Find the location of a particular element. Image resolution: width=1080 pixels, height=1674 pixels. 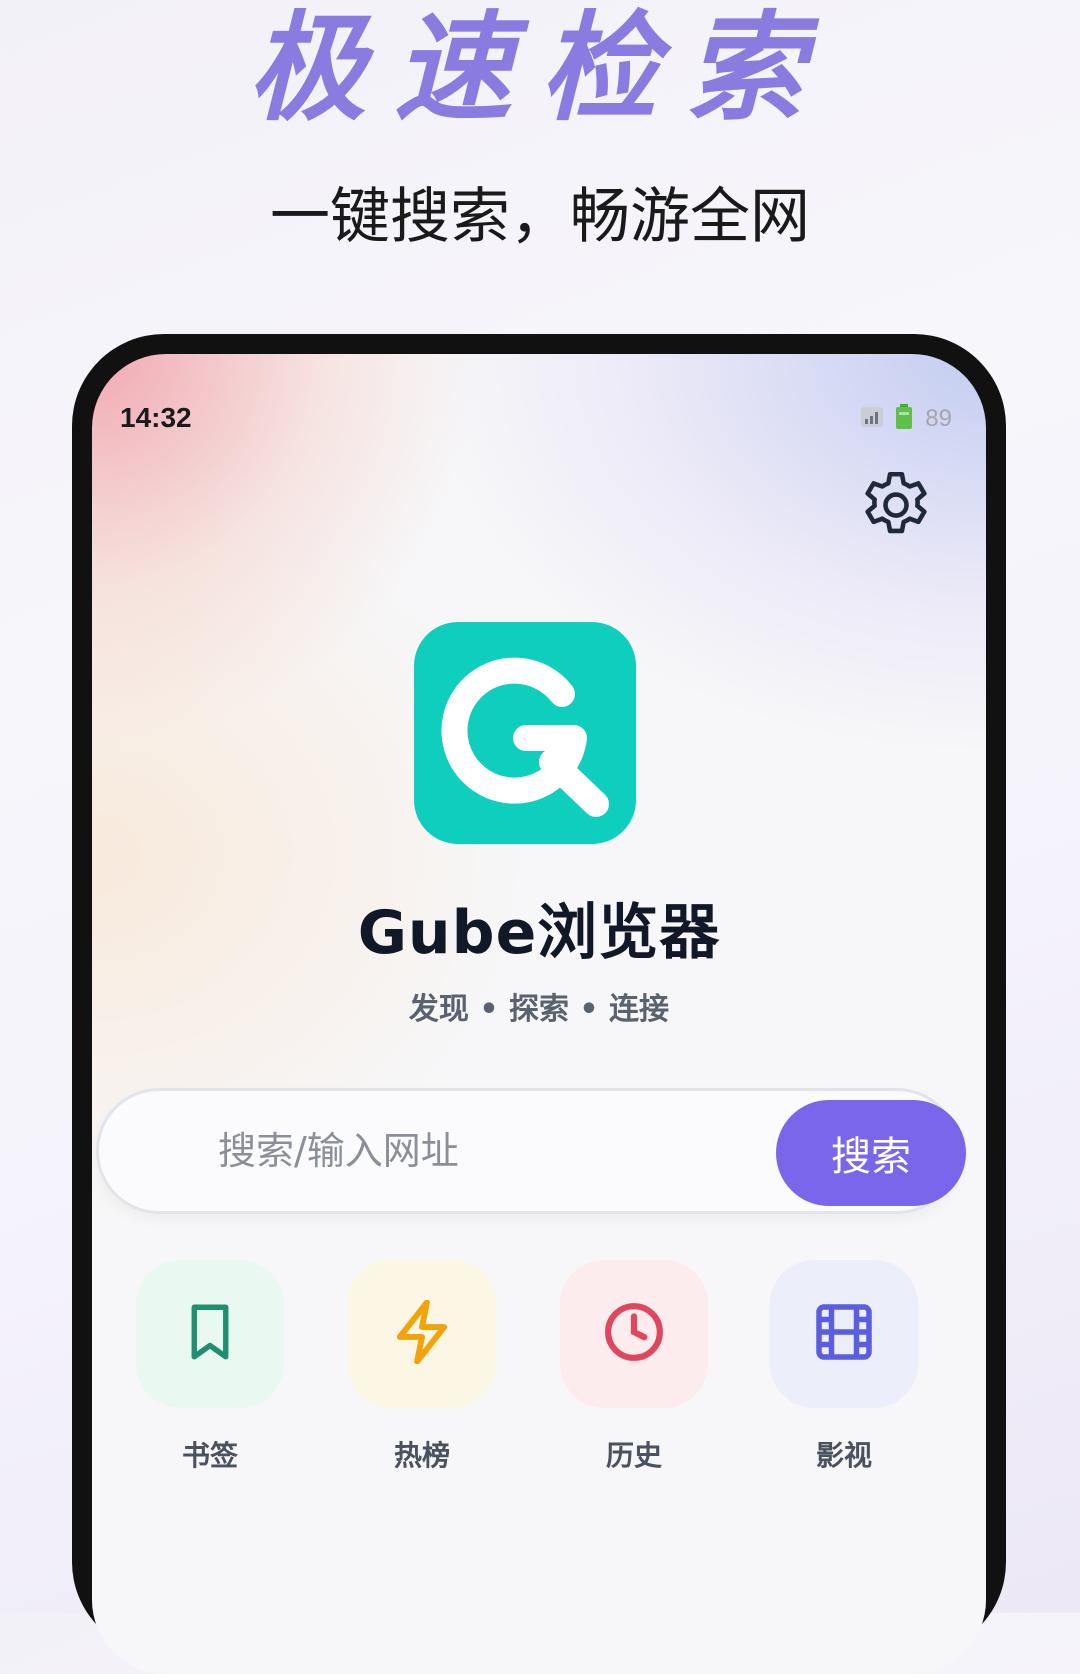

clock-icon is located at coordinates (634, 1334).